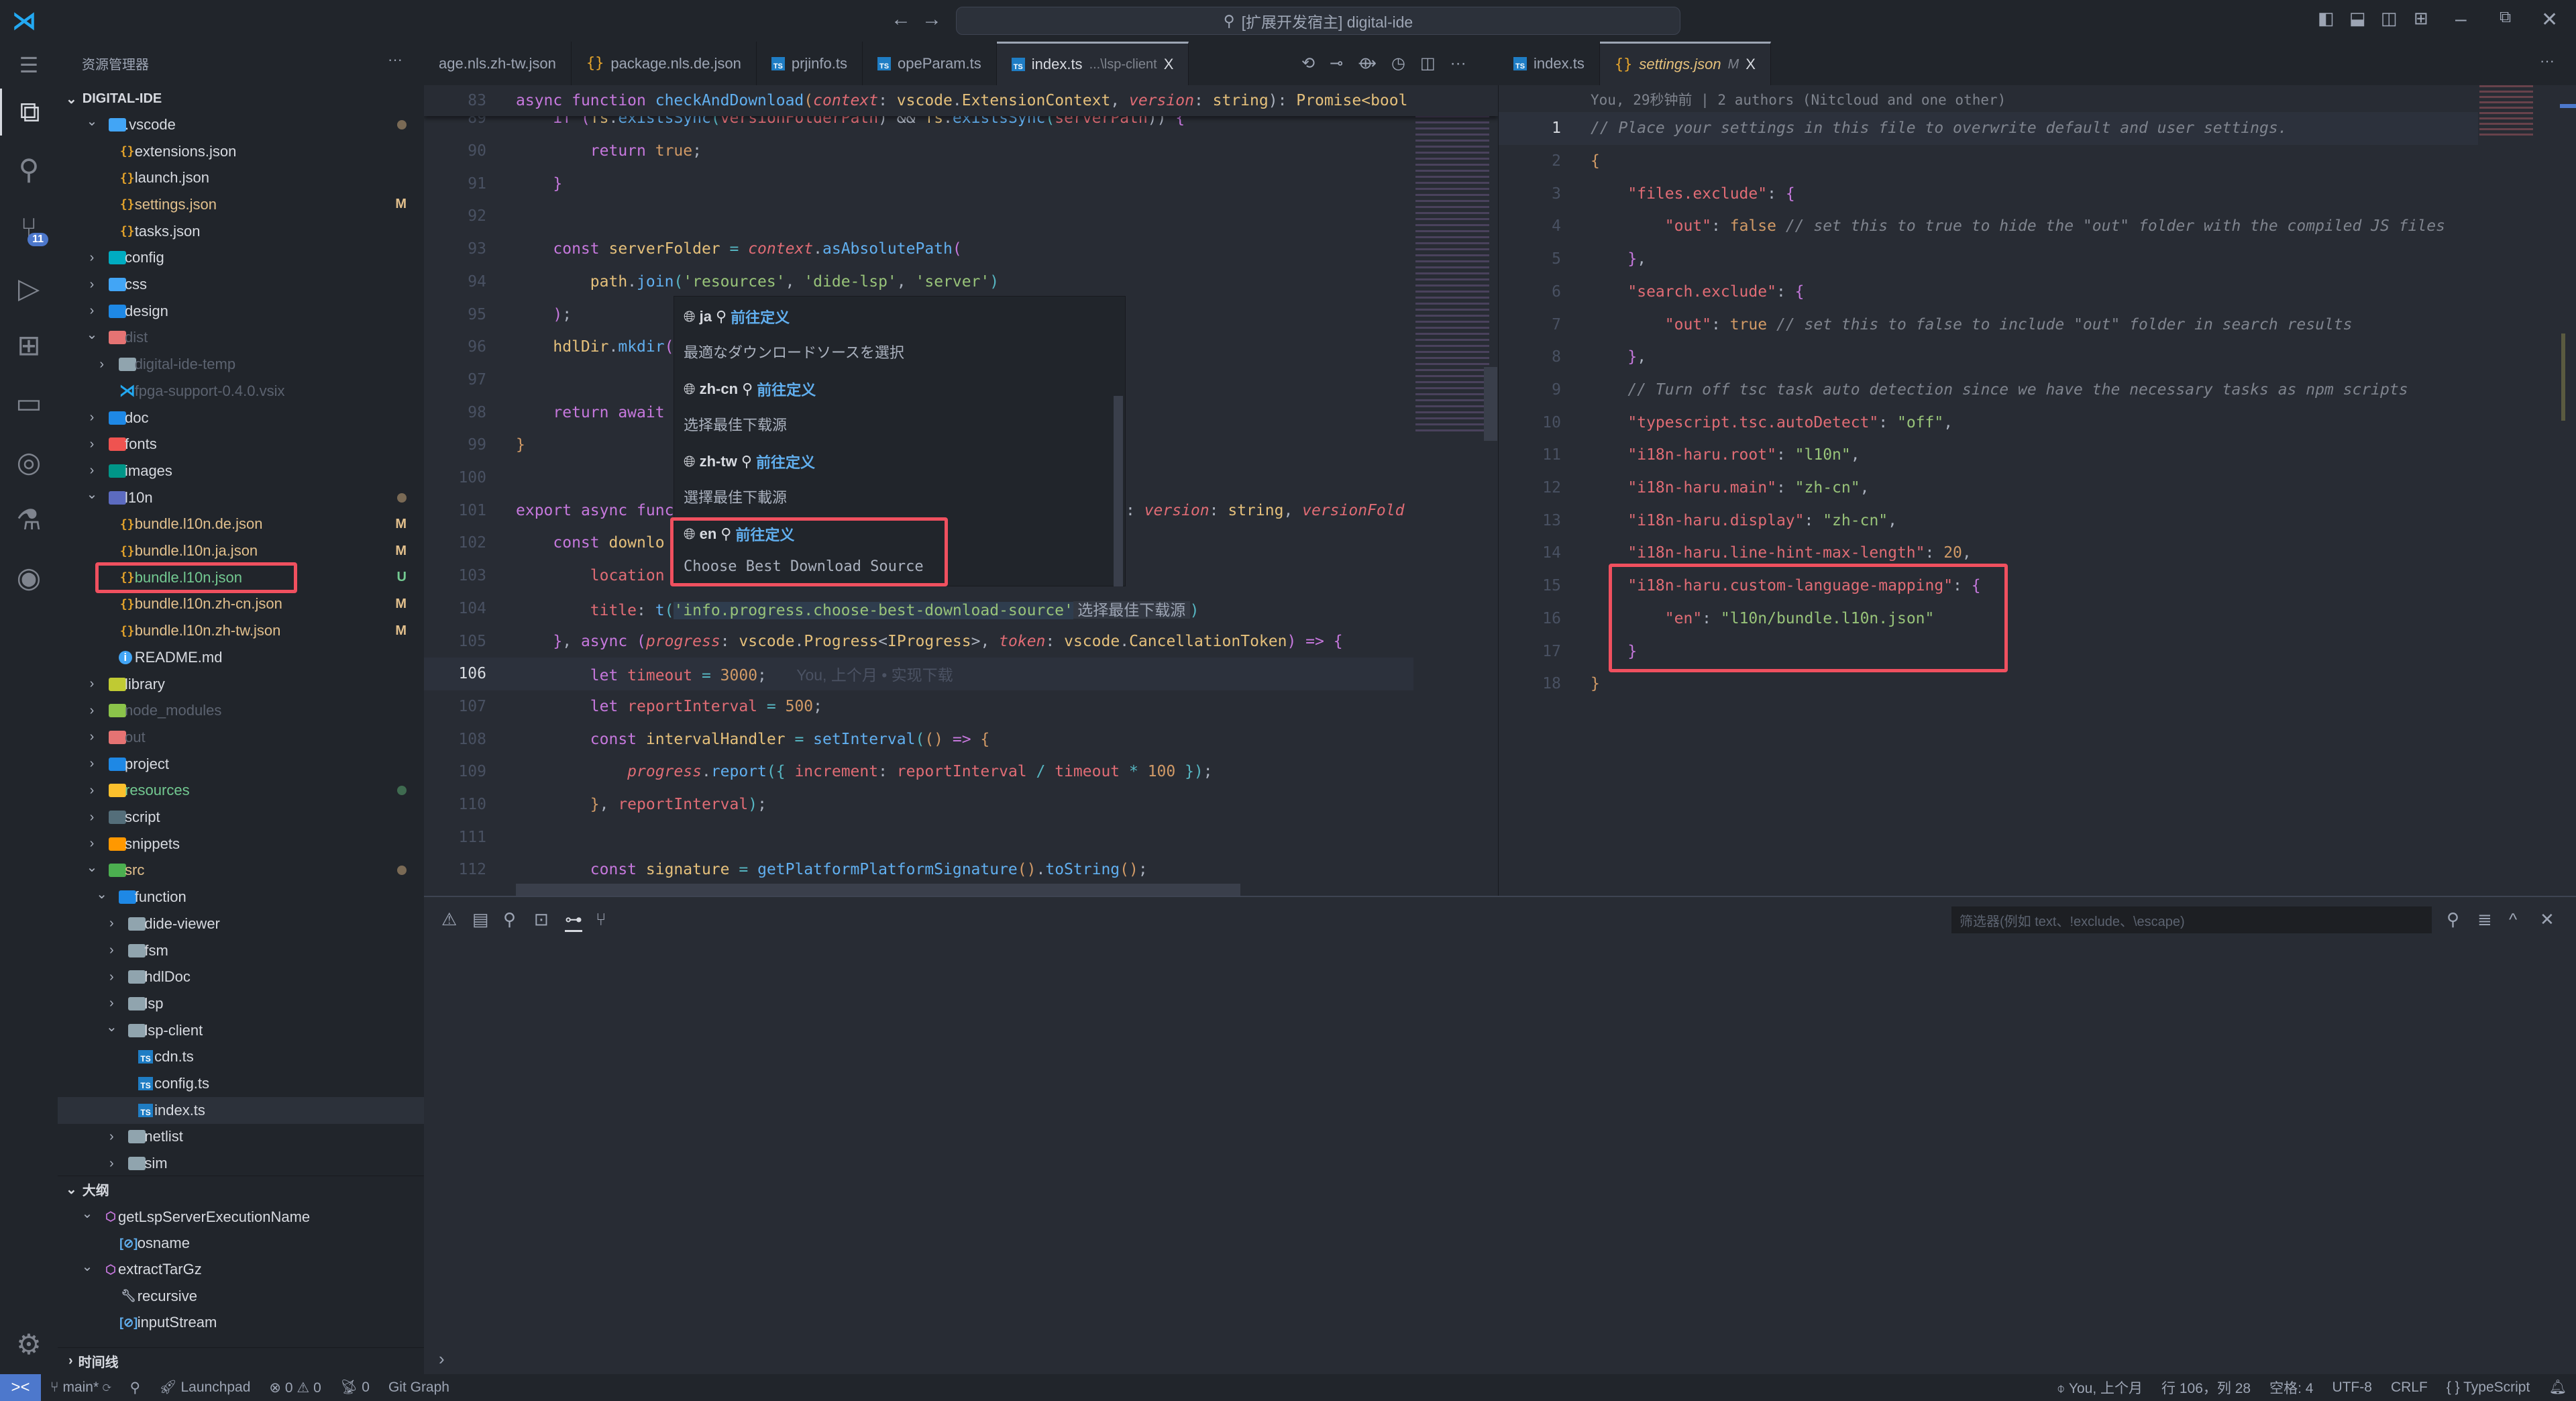  What do you see at coordinates (241, 524) in the screenshot?
I see `tree-item: {} bundle.l10n.de.json M` at bounding box center [241, 524].